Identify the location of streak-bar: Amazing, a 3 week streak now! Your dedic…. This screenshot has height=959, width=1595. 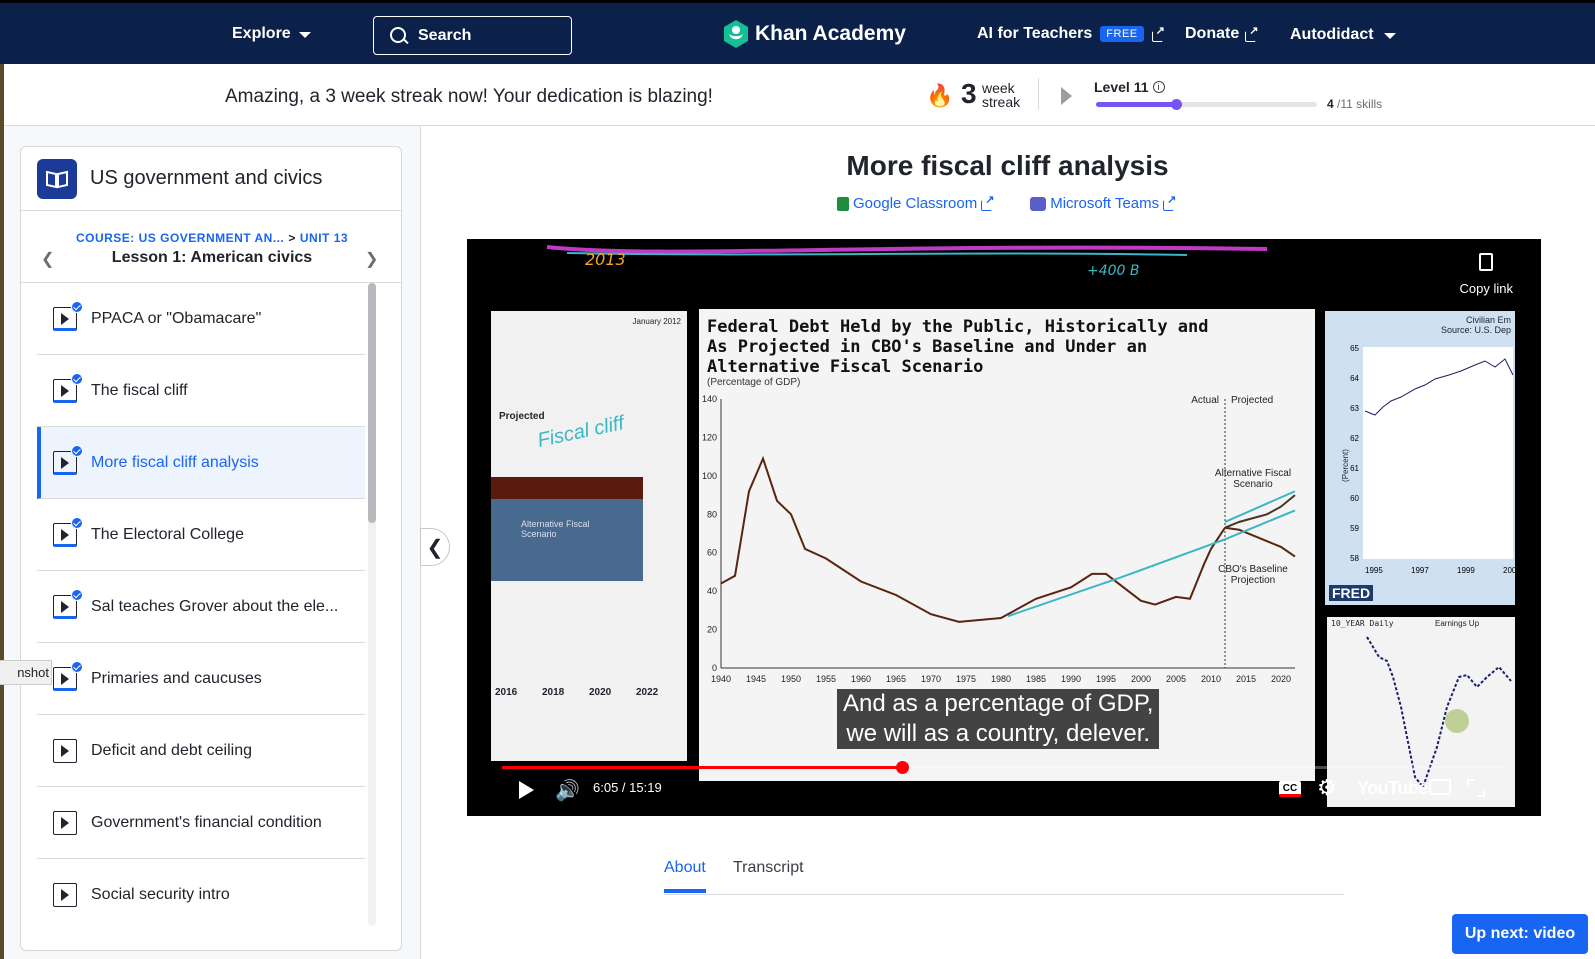
(799, 95).